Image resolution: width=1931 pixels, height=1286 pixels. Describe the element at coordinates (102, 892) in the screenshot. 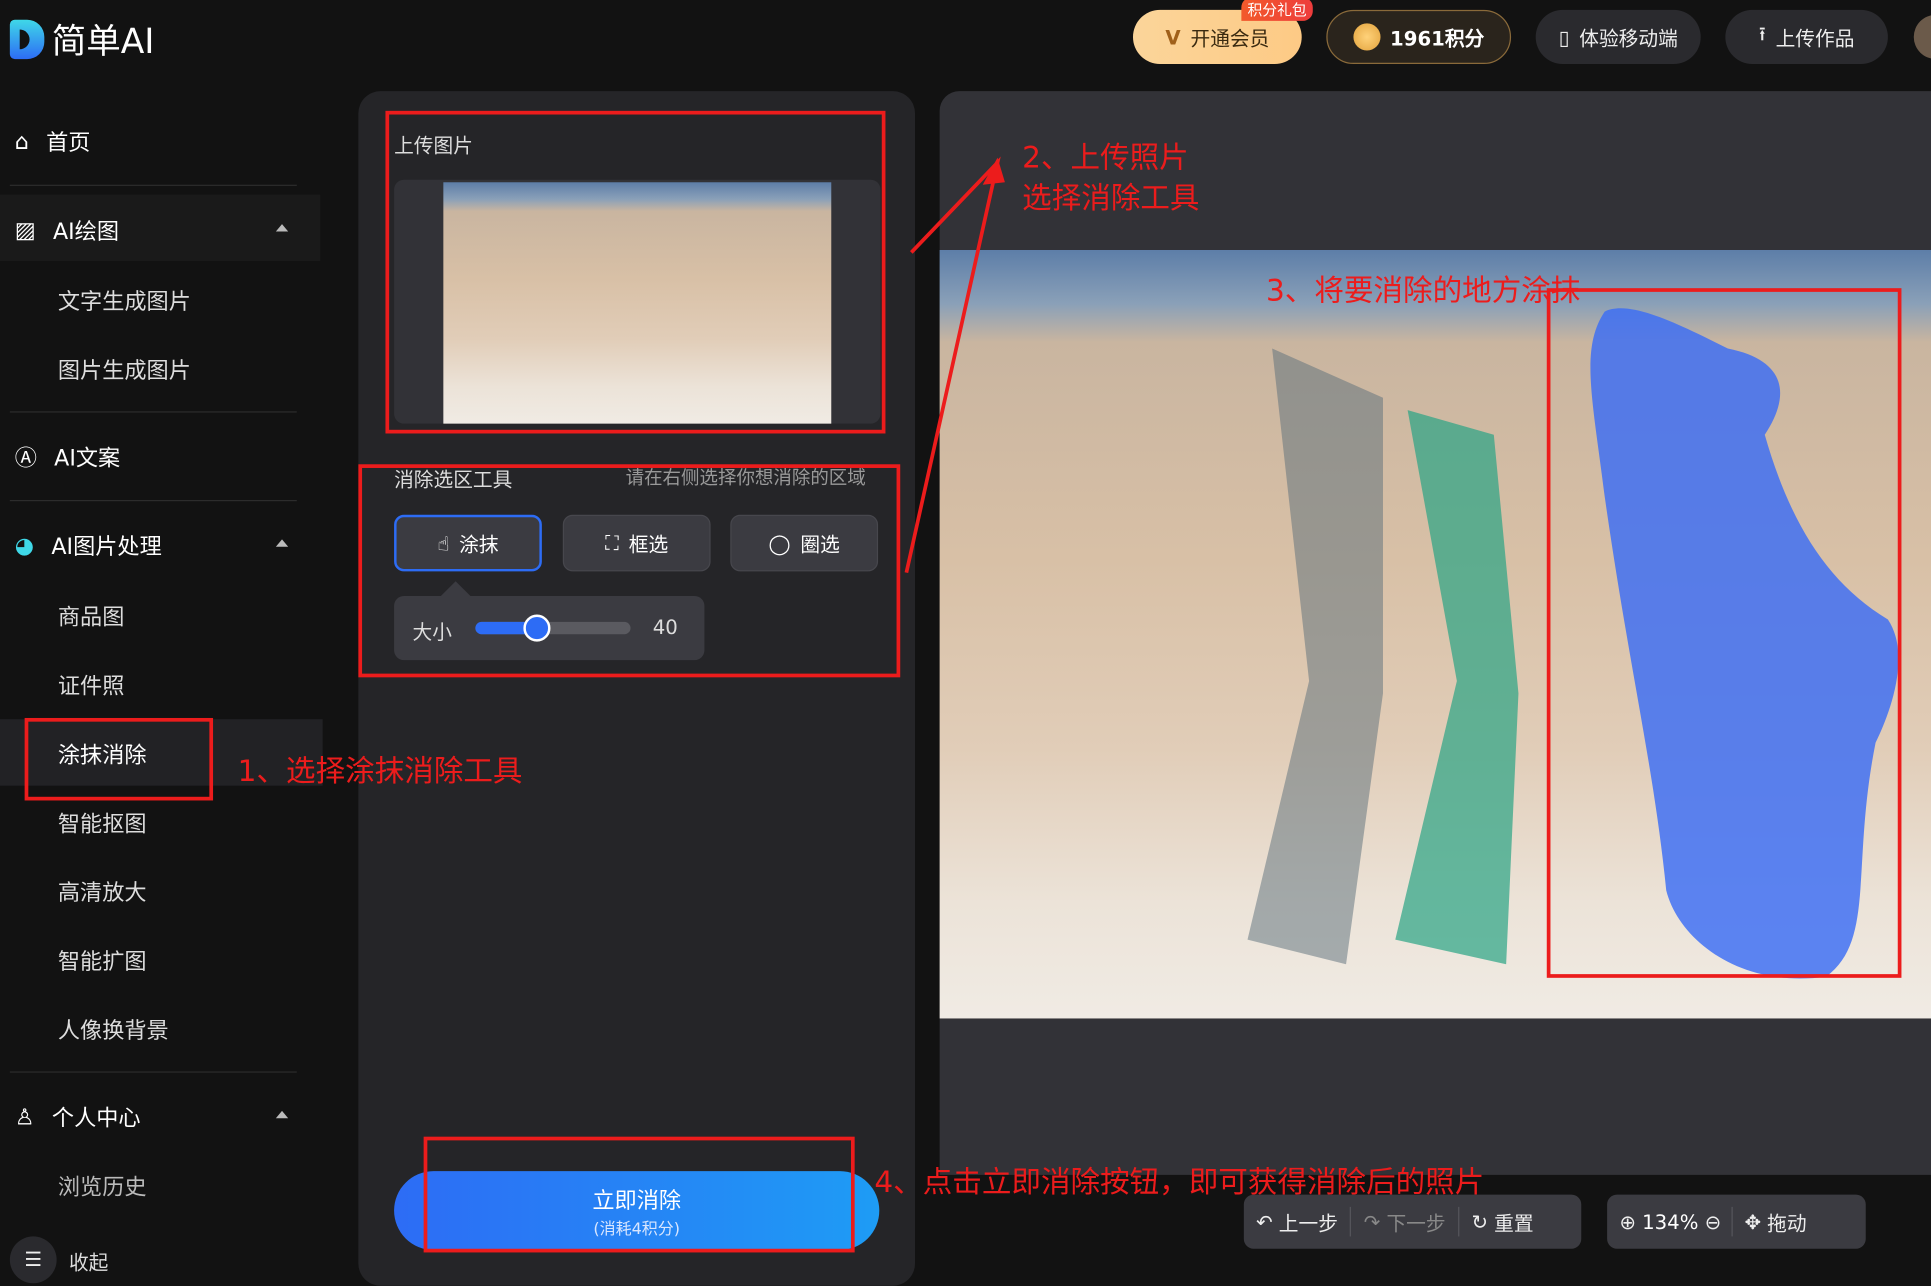

I see `sidebar-item-upscale: 高清放大` at that location.